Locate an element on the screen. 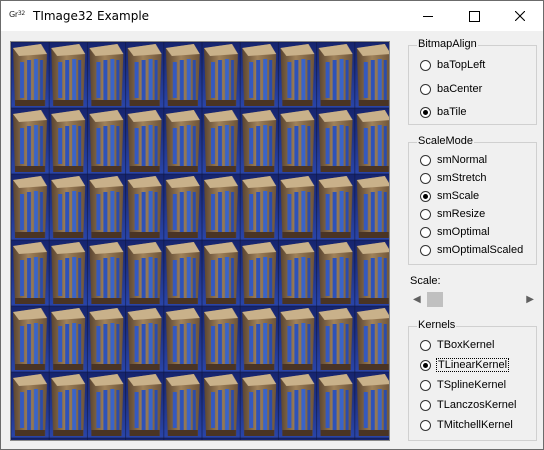 This screenshot has height=450, width=544. bitmap-align-group: BitmapAlign baTopLeft baCenter baTile is located at coordinates (472, 81).